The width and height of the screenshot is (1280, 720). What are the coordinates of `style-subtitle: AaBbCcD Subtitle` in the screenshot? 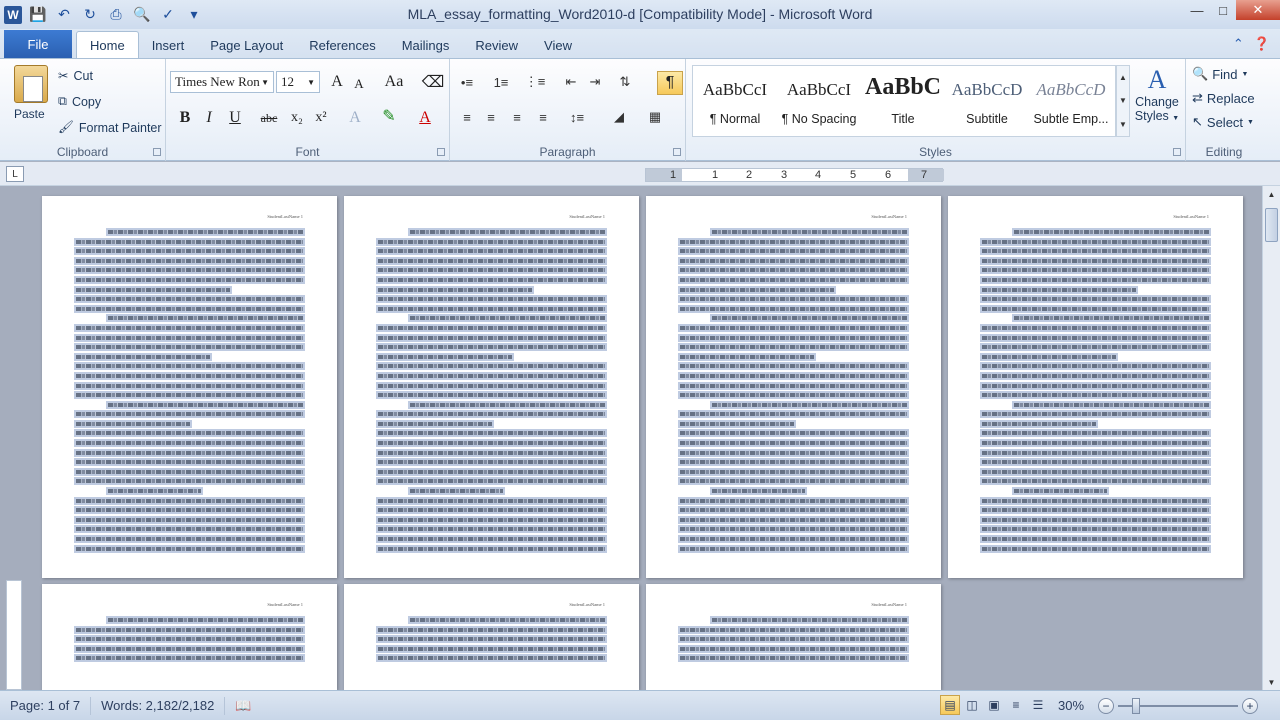 It's located at (987, 101).